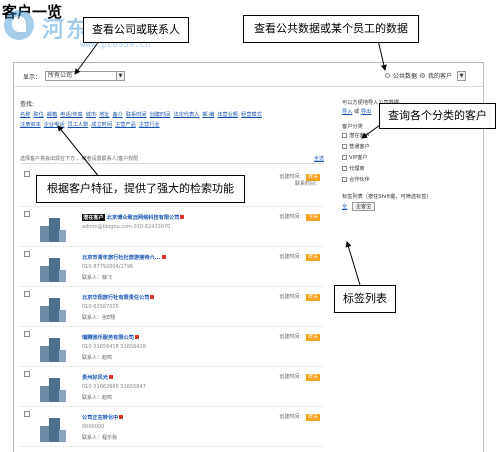 The width and height of the screenshot is (502, 452). I want to click on category-item: 潜在客户, so click(402, 135).